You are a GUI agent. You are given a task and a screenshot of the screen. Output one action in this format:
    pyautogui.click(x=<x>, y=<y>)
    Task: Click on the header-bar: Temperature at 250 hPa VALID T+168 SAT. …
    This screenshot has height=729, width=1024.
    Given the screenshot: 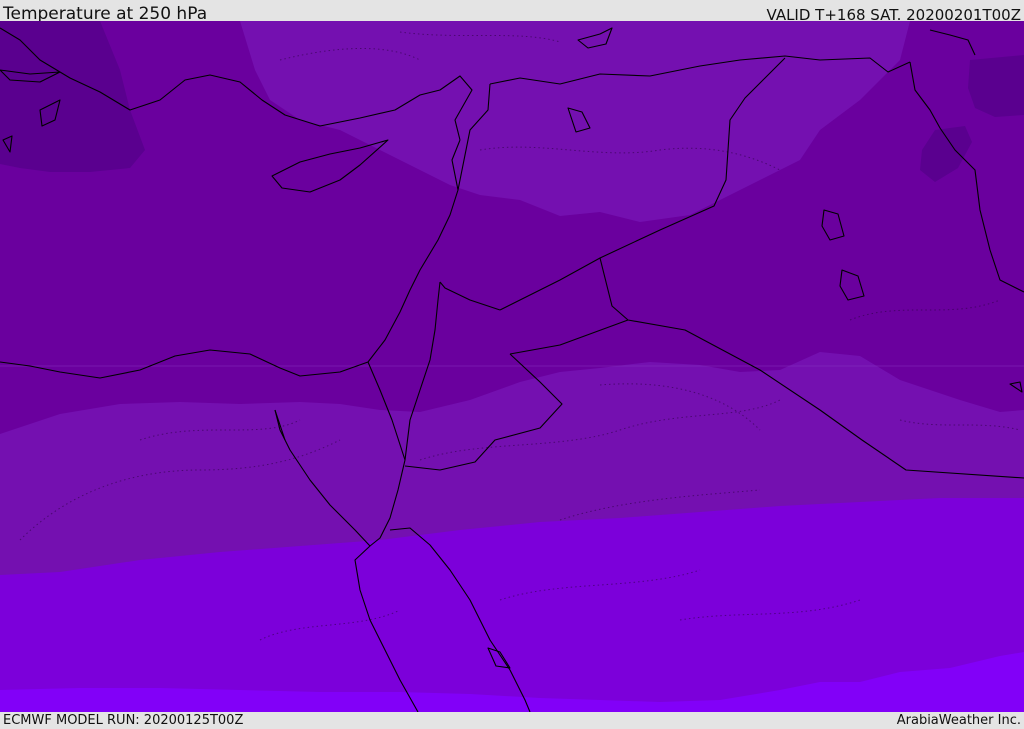 What is the action you would take?
    pyautogui.click(x=512, y=12)
    